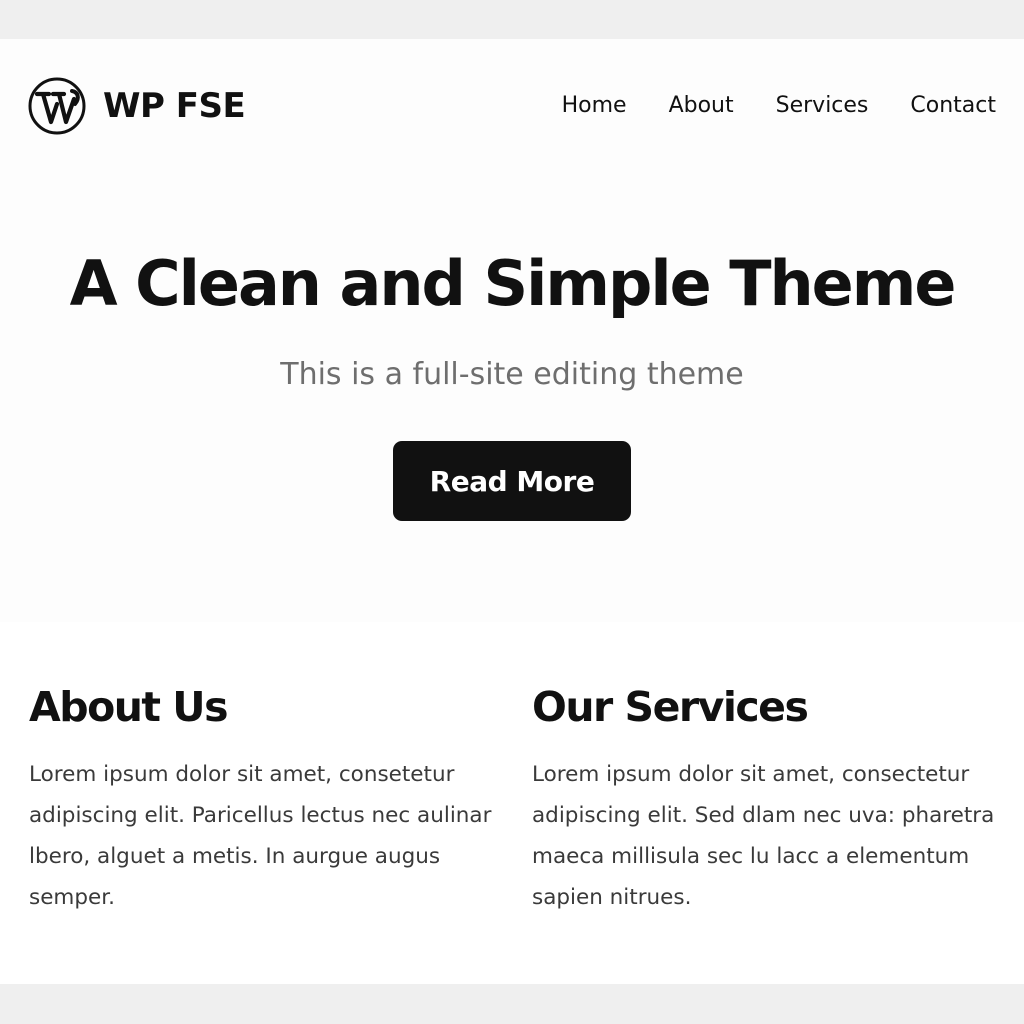  I want to click on site-logo: WP FSE, so click(137, 106).